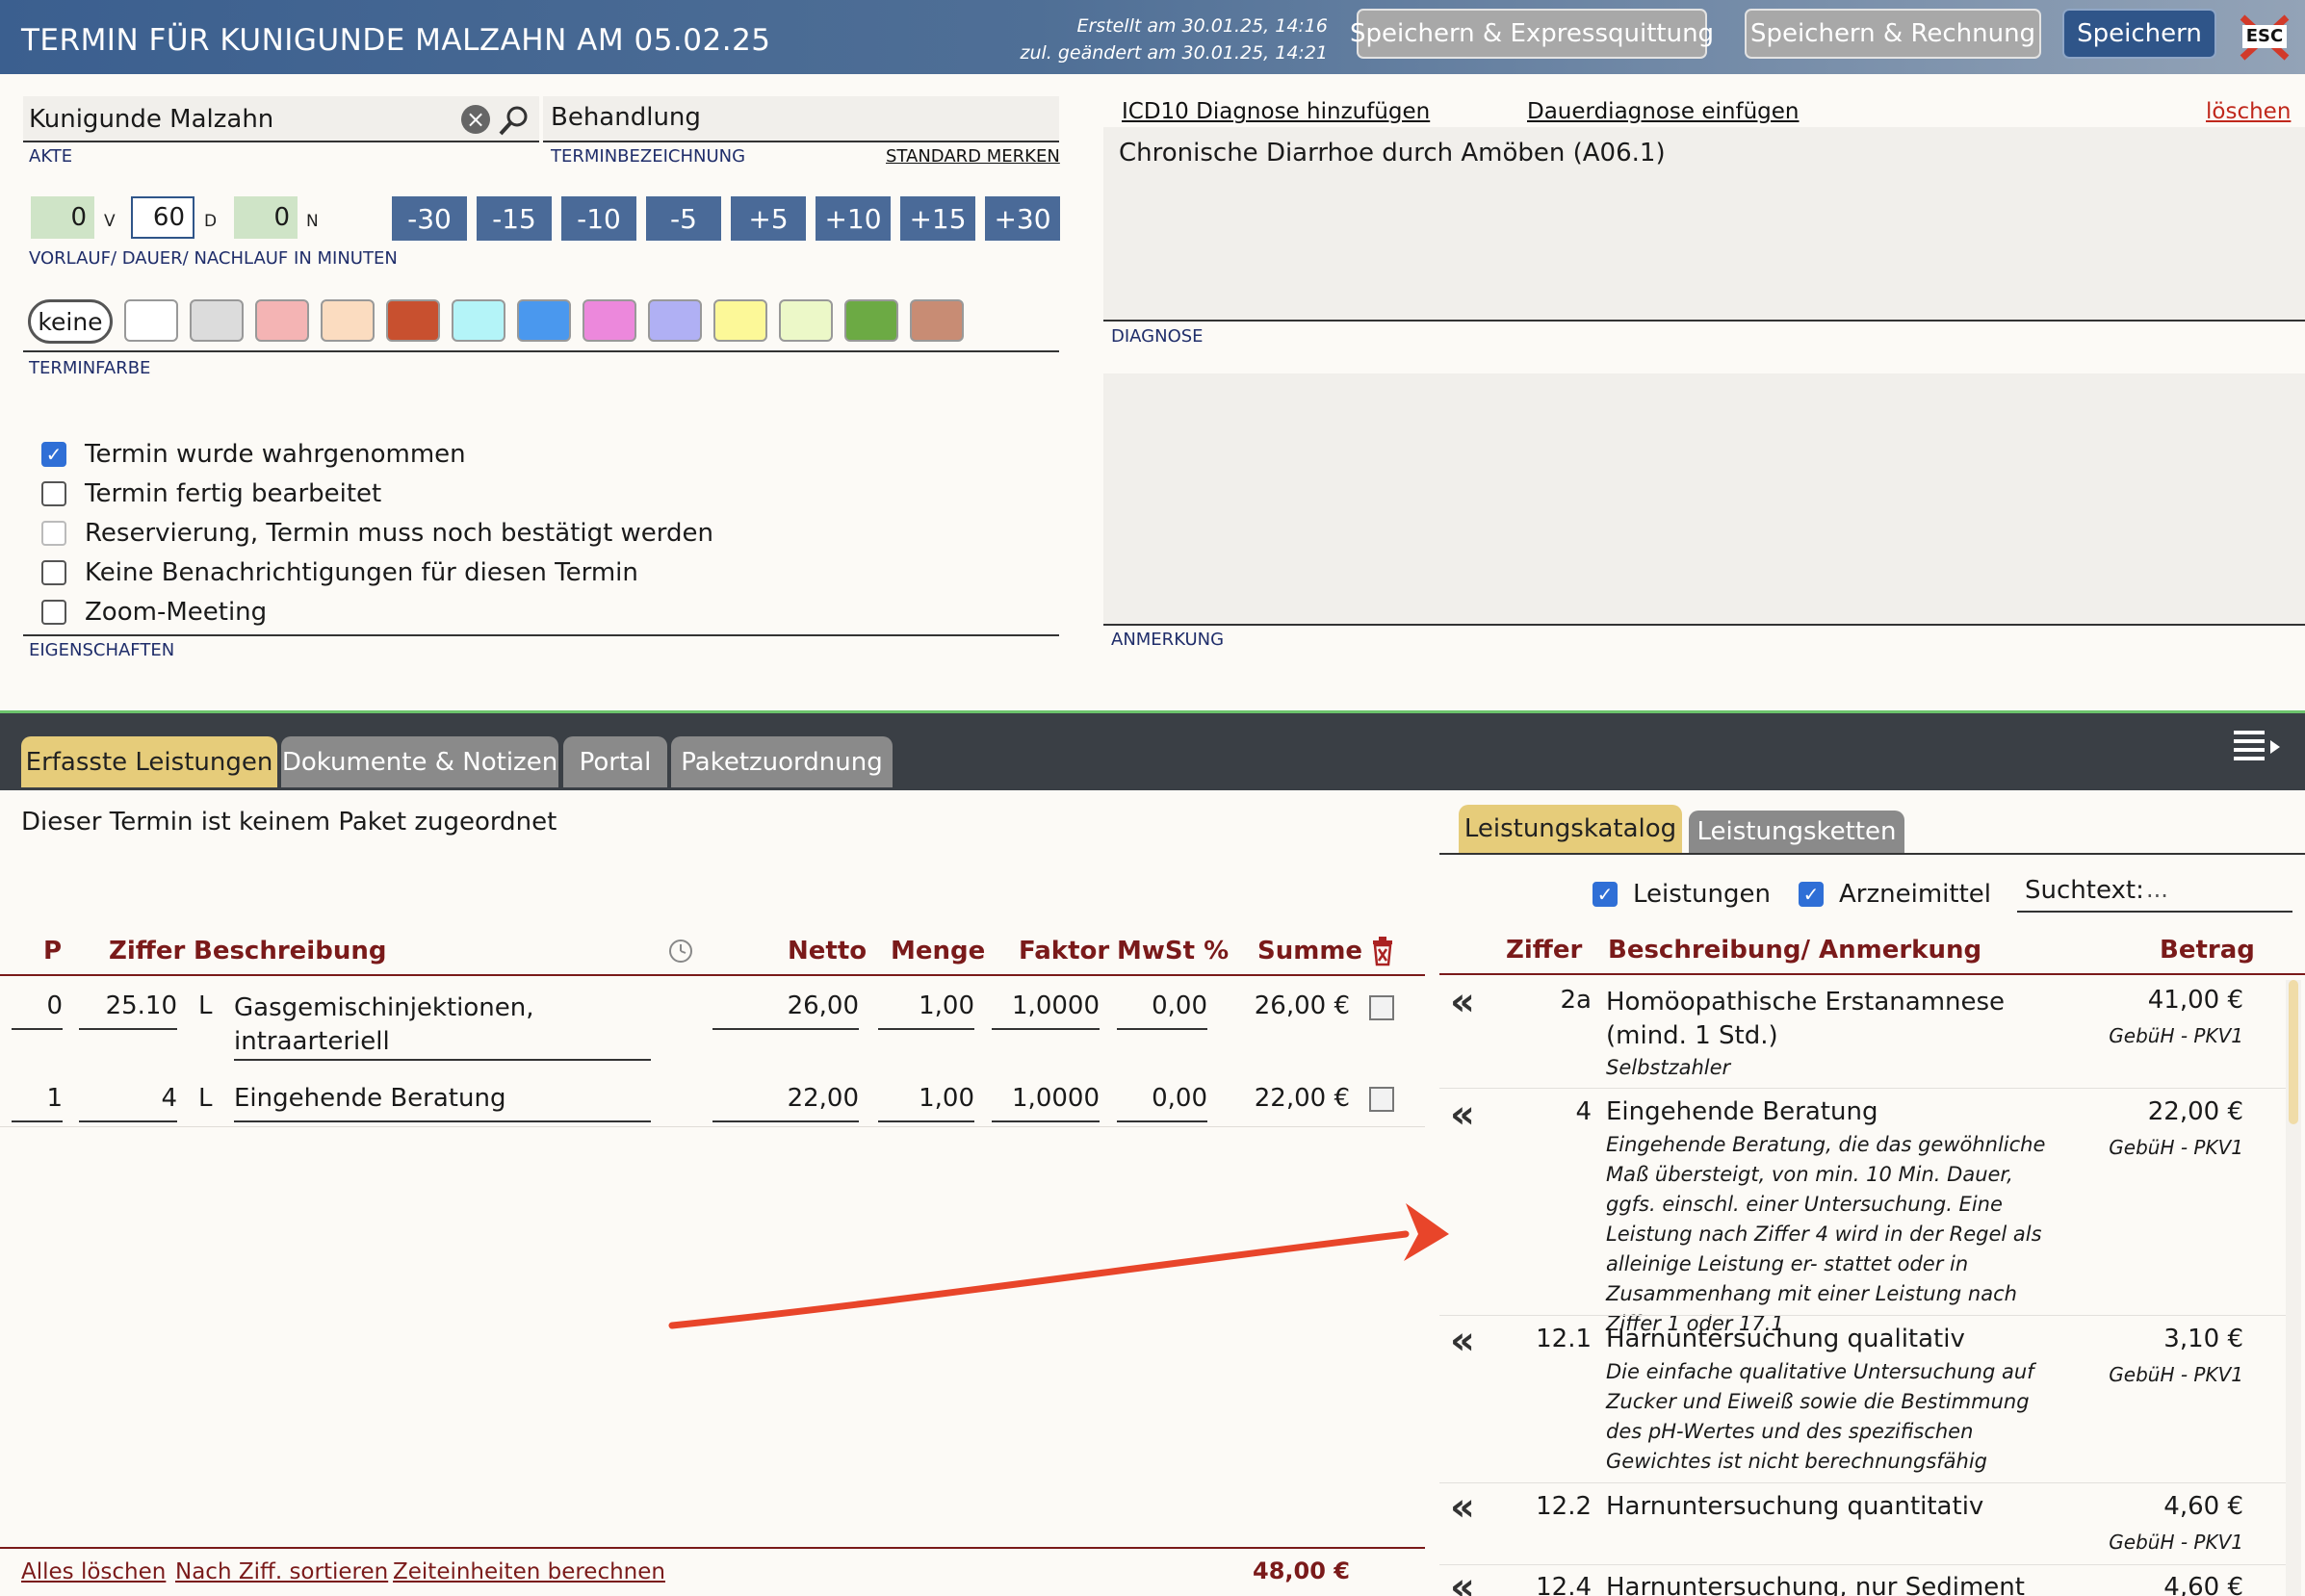 This screenshot has width=2305, height=1596. Describe the element at coordinates (1544, 951) in the screenshot. I see `cat-header-ziffer: Ziffer` at that location.